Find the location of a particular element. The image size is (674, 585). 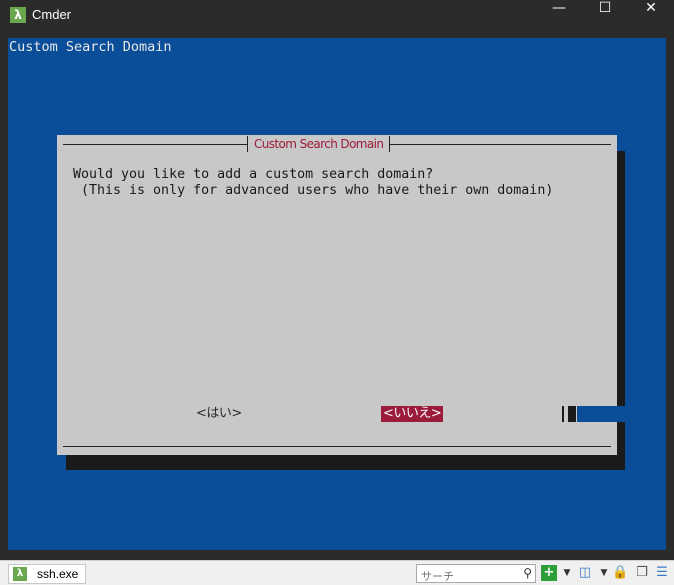

dialog-bottom-border is located at coordinates (337, 446).